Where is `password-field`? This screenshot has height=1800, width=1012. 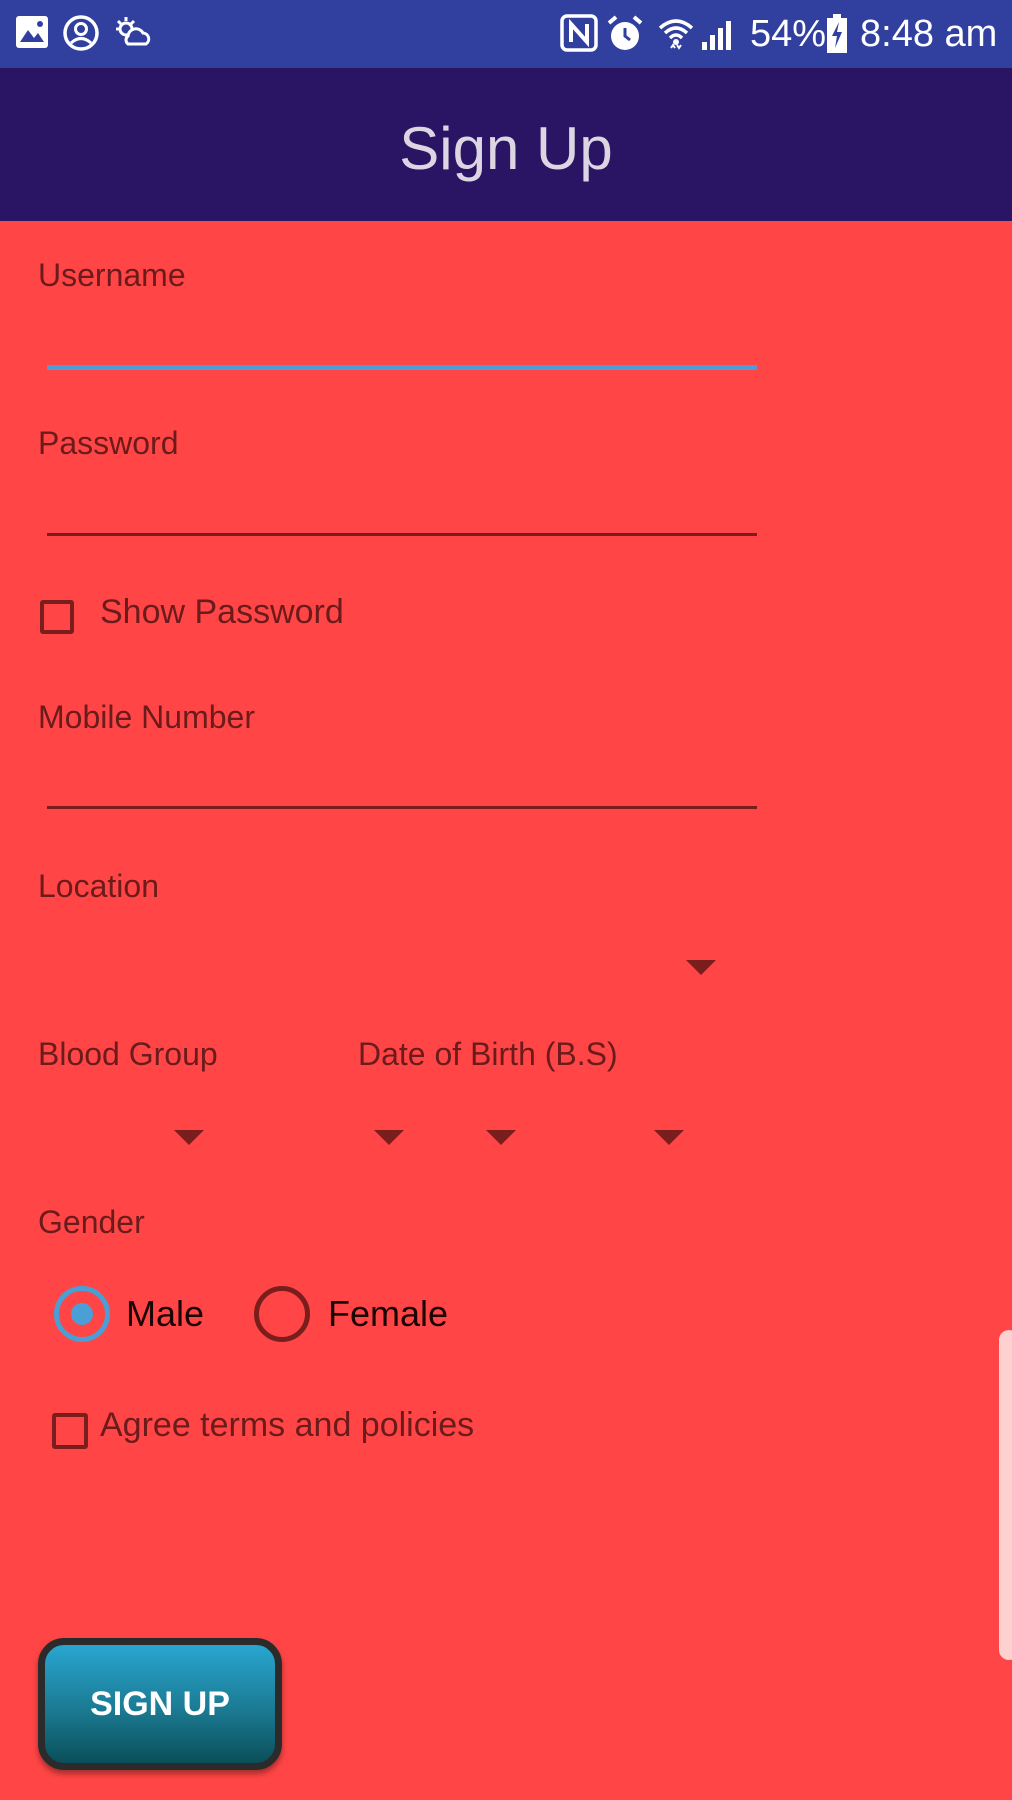
password-field is located at coordinates (402, 504).